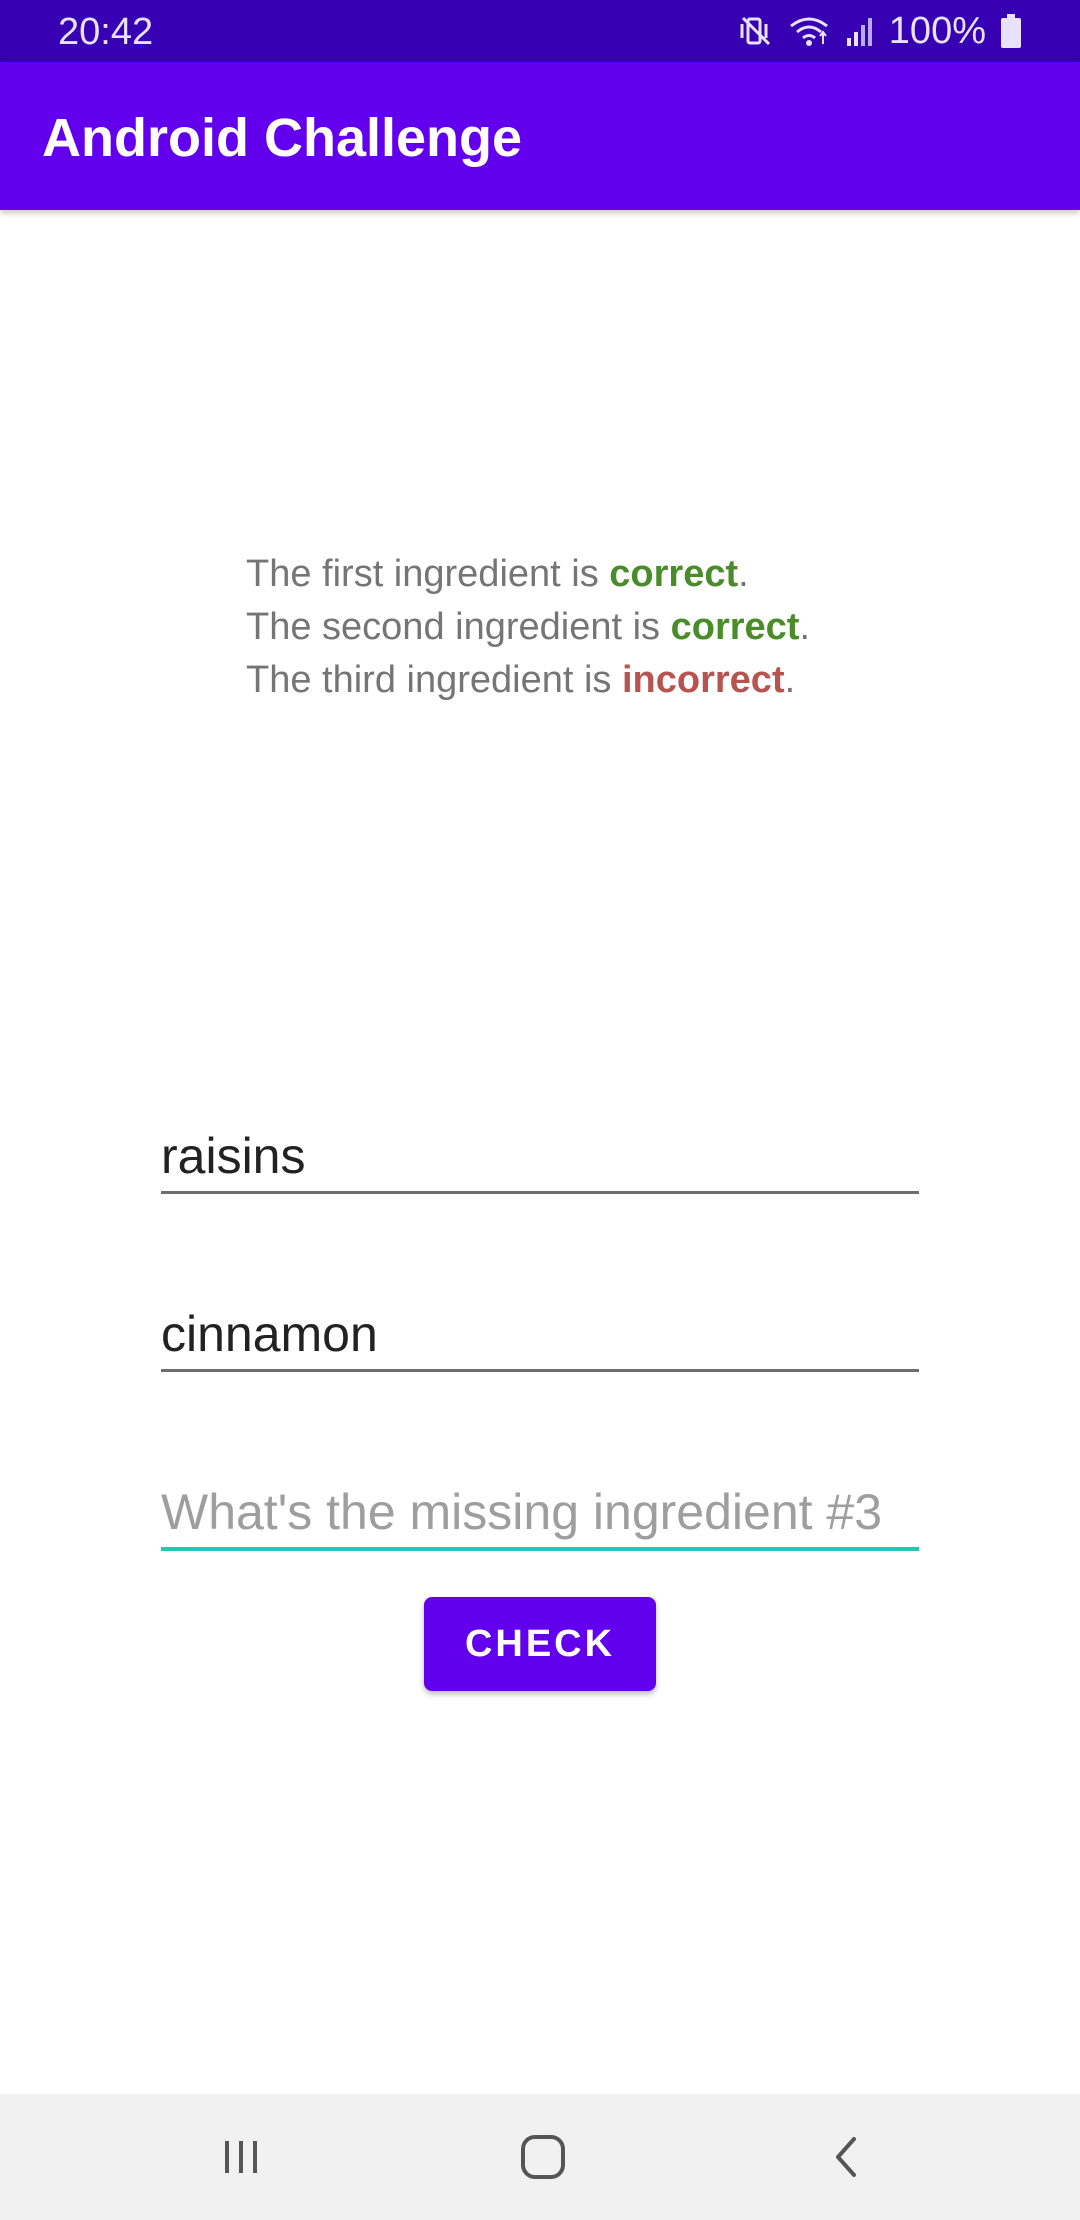 The width and height of the screenshot is (1080, 2220). What do you see at coordinates (735, 627) in the screenshot?
I see `result-status-2: correct` at bounding box center [735, 627].